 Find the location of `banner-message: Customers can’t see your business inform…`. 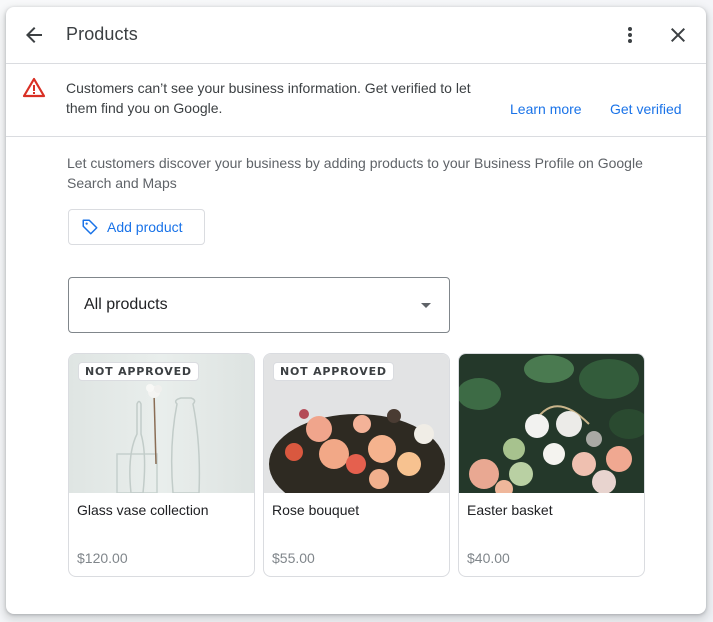

banner-message: Customers can’t see your business inform… is located at coordinates (268, 98).